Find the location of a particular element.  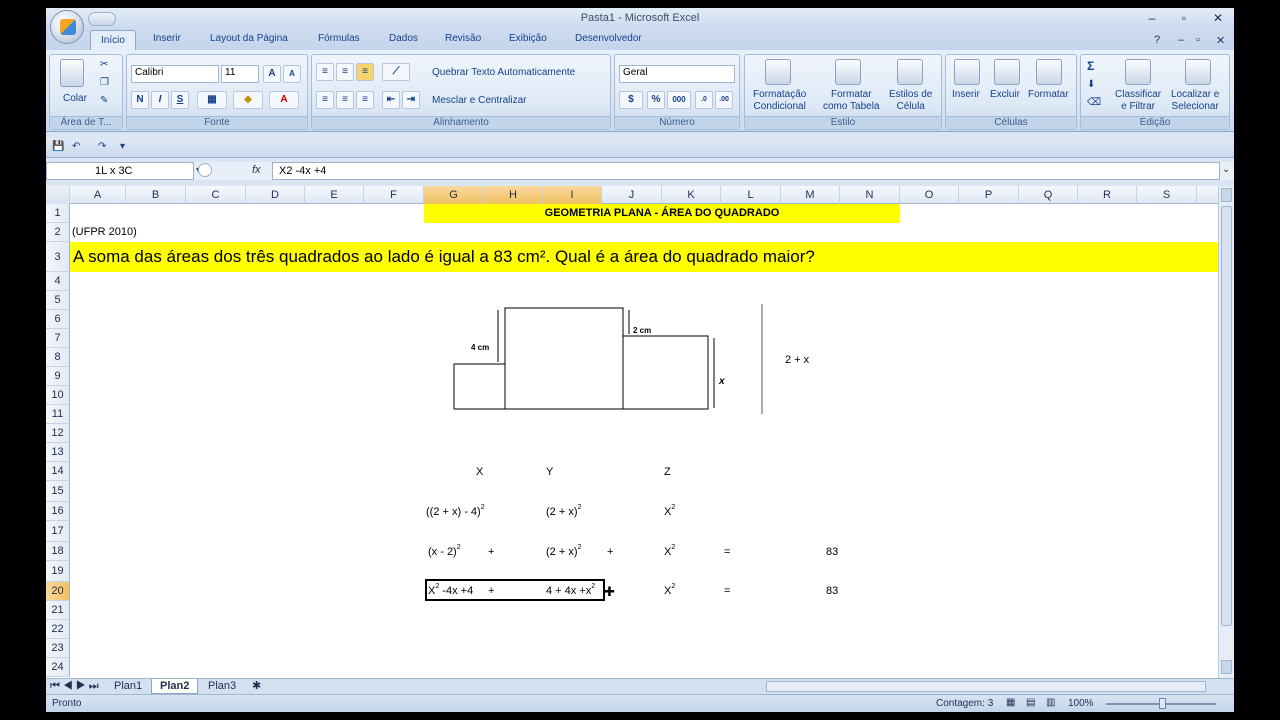

help-icon: ? is located at coordinates (1157, 40).